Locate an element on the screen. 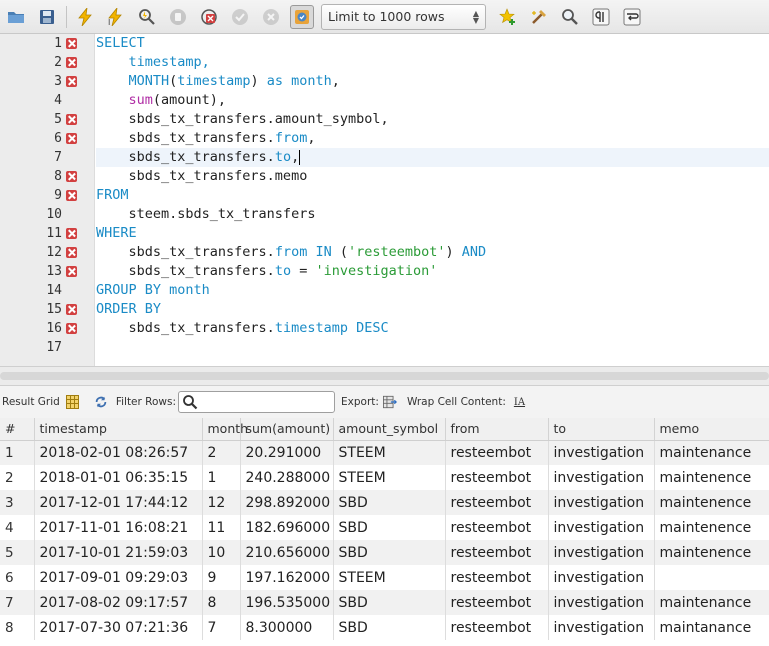 The image size is (769, 646). export-icon is located at coordinates (389, 402).